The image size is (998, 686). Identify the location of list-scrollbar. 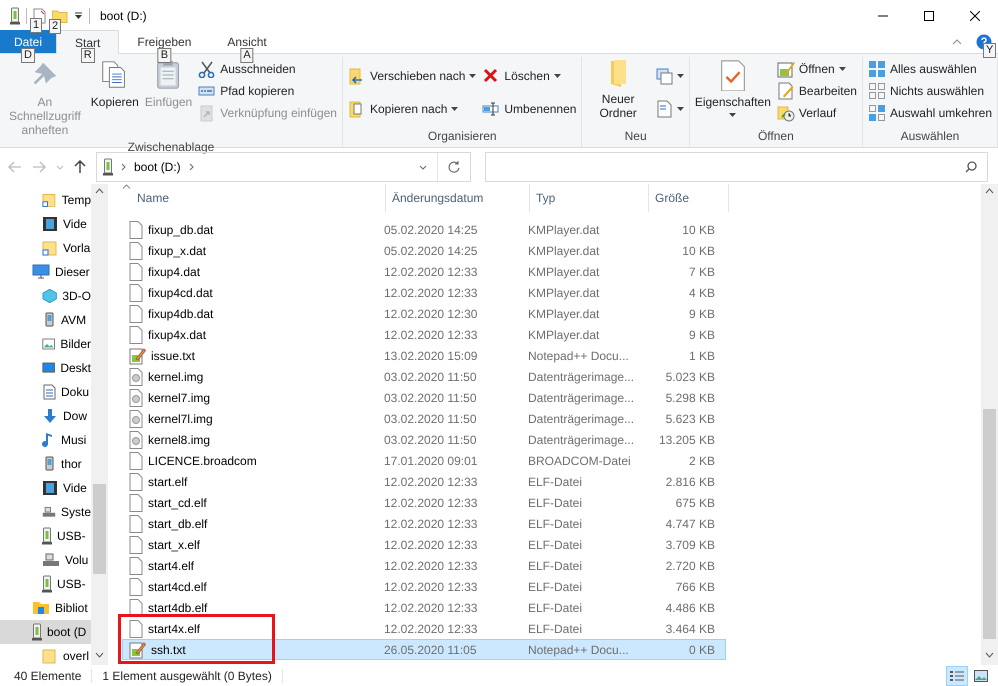
(989, 424).